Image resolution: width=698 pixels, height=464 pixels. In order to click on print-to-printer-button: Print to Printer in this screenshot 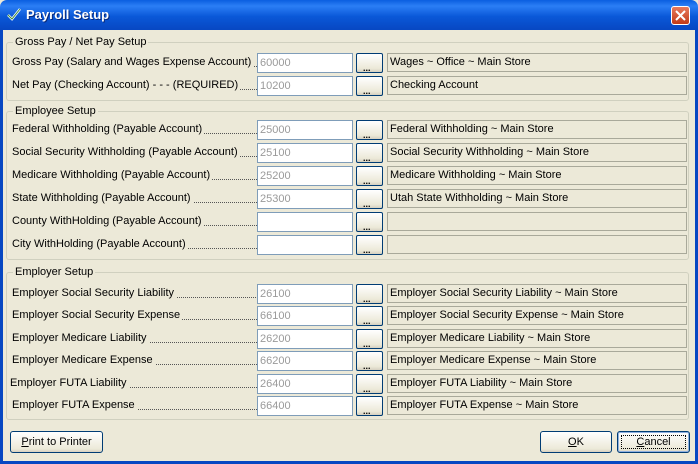, I will do `click(56, 442)`.